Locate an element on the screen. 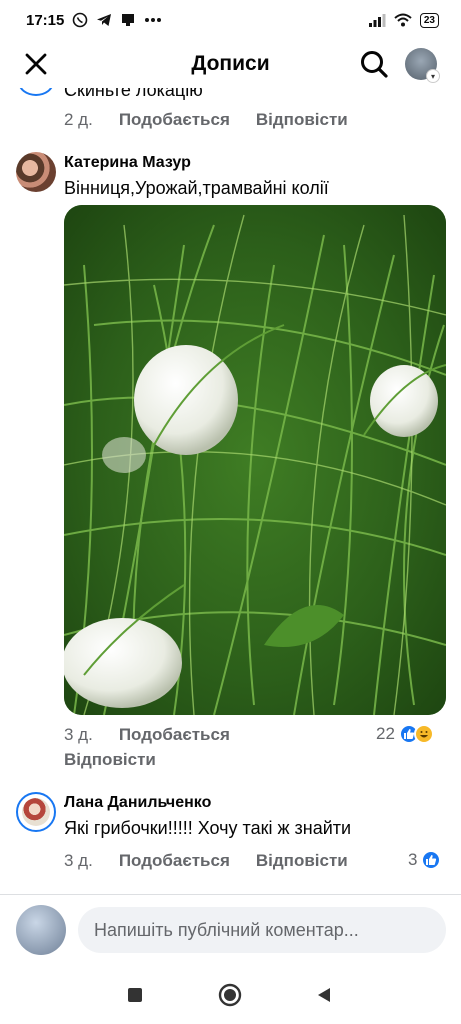  comment-composer is located at coordinates (230, 930).